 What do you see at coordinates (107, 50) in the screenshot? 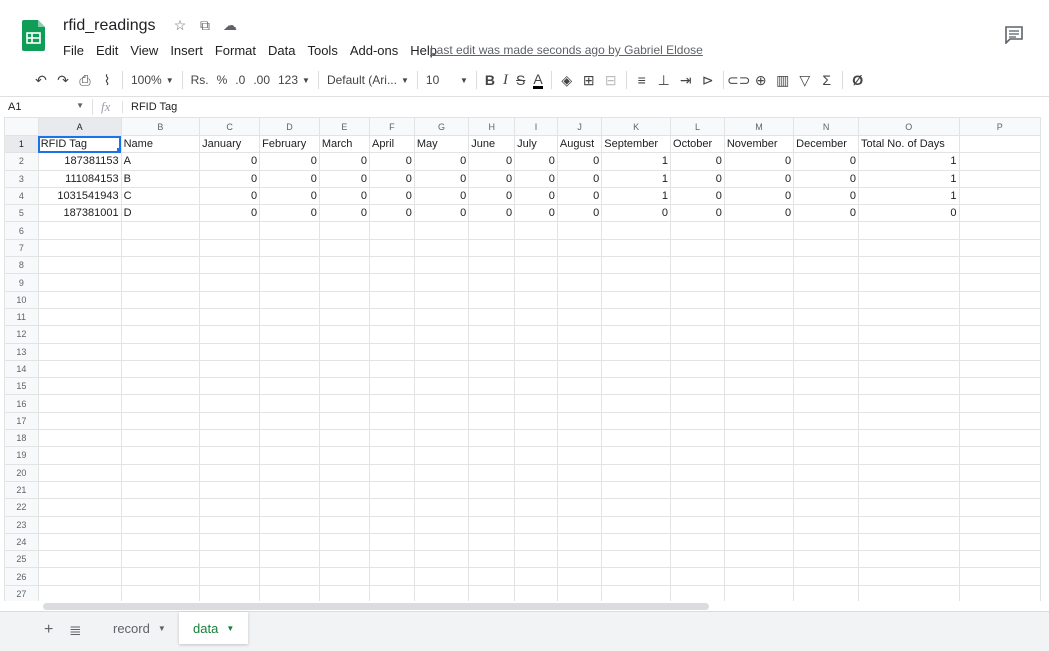
I see `menu-edit: Edit` at bounding box center [107, 50].